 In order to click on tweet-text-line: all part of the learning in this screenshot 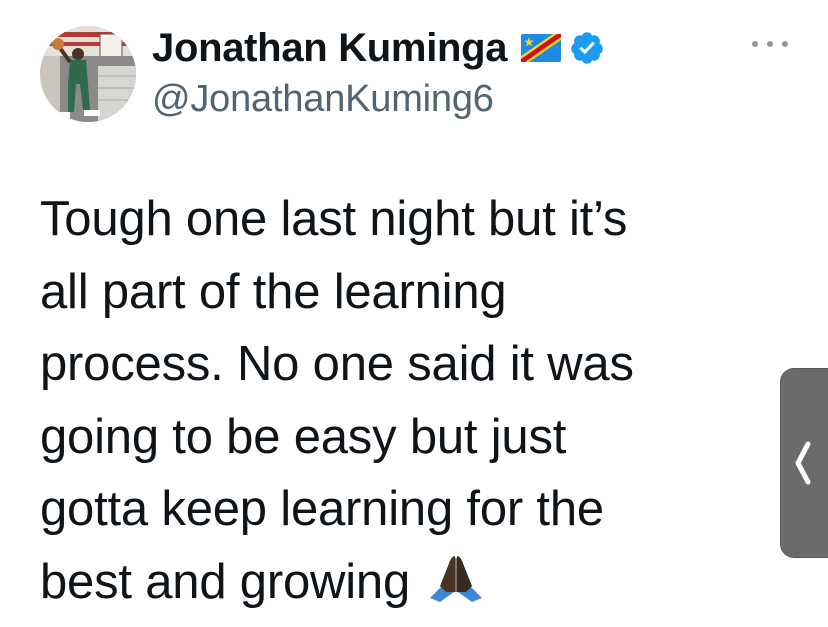, I will do `click(273, 291)`.